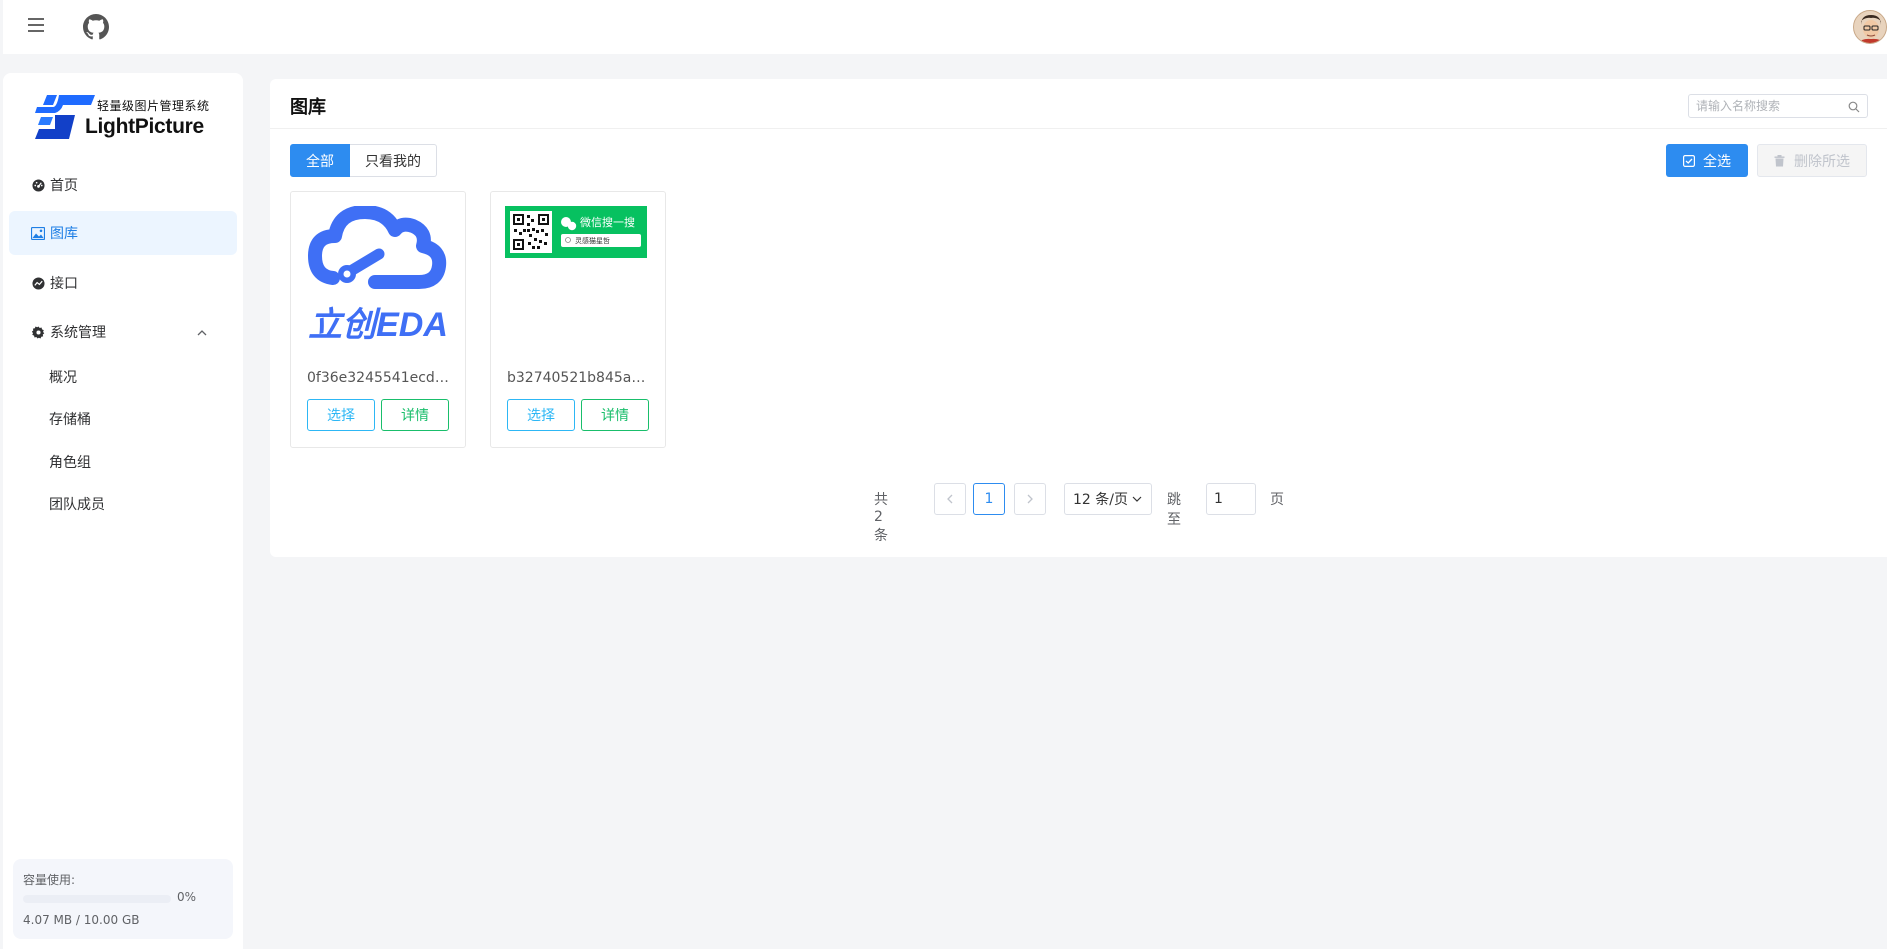 The image size is (1887, 949). I want to click on chevron-right-icon, so click(1030, 499).